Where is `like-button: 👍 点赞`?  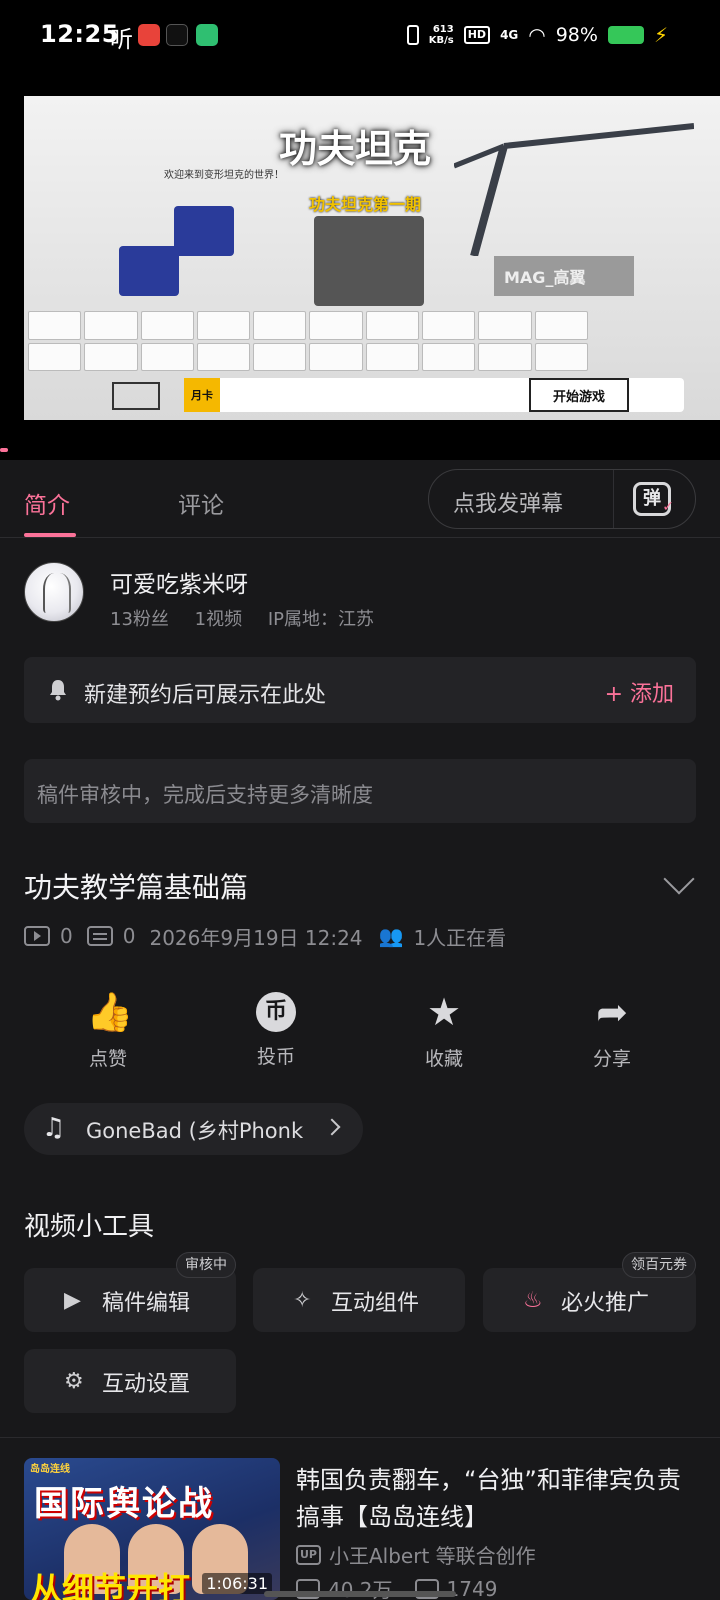
like-button: 👍 点赞 is located at coordinates (108, 1030).